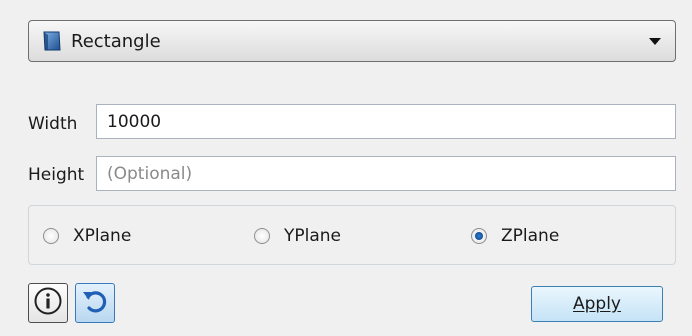  Describe the element at coordinates (597, 304) in the screenshot. I see `apply-button: Apply` at that location.